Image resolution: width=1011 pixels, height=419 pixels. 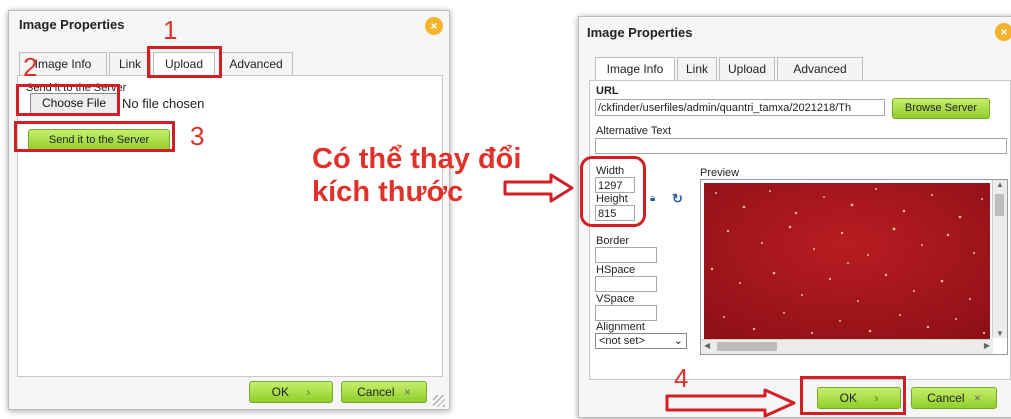 What do you see at coordinates (417, 159) in the screenshot?
I see `resize-note-line1: Có thể thay đổi` at bounding box center [417, 159].